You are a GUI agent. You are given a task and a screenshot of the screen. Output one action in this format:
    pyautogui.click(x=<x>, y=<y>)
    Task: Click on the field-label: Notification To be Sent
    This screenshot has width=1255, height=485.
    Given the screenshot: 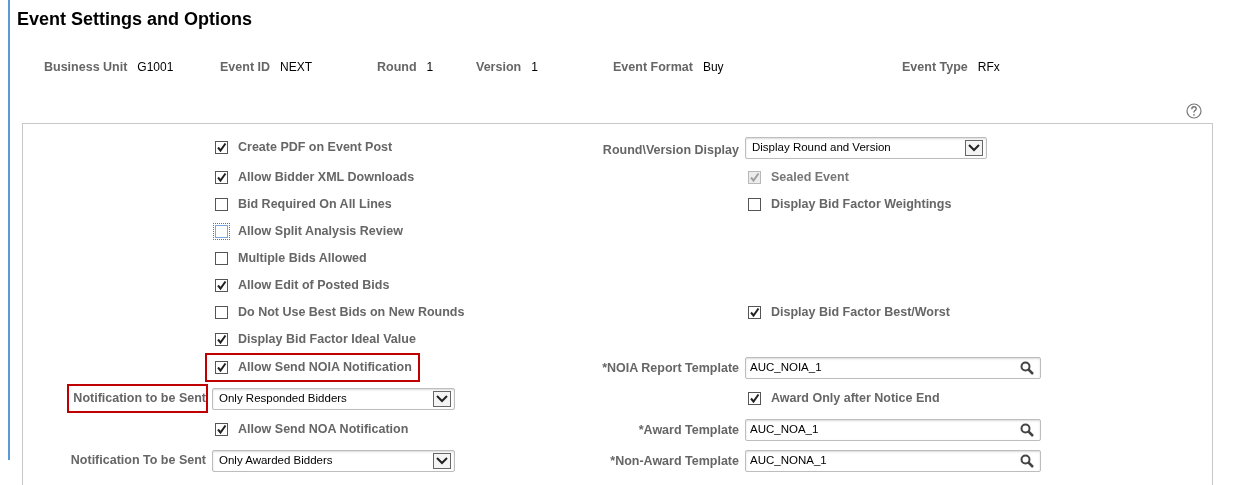 What is the action you would take?
    pyautogui.click(x=138, y=461)
    